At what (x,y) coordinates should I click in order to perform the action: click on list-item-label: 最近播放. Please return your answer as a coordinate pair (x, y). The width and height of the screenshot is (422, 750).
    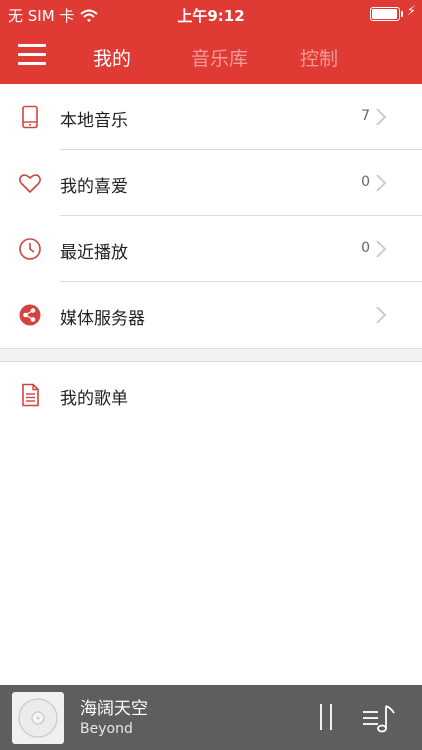
    Looking at the image, I should click on (94, 253).